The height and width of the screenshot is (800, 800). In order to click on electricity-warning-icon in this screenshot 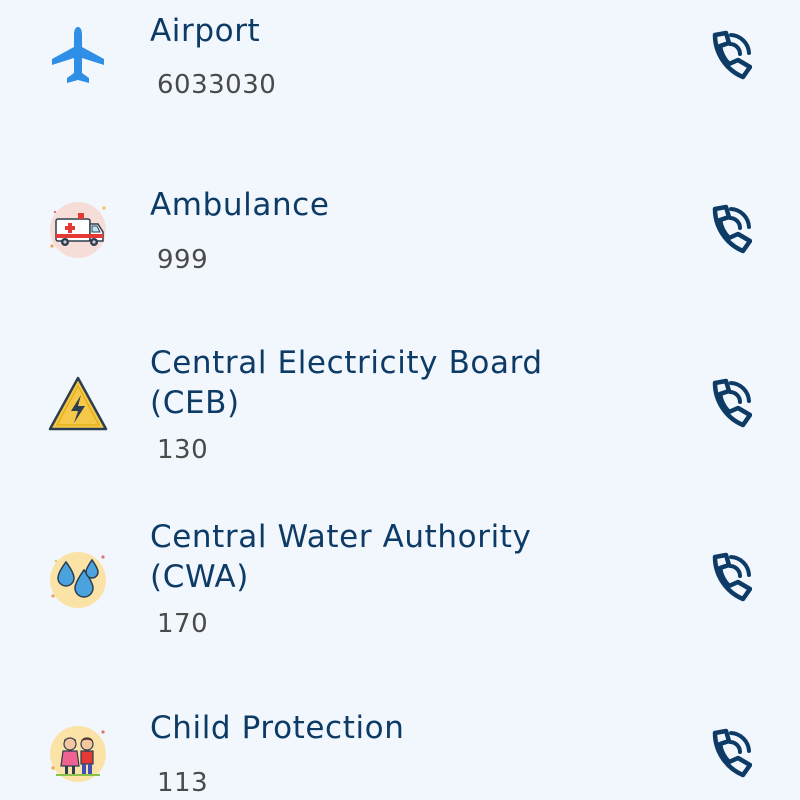, I will do `click(78, 406)`.